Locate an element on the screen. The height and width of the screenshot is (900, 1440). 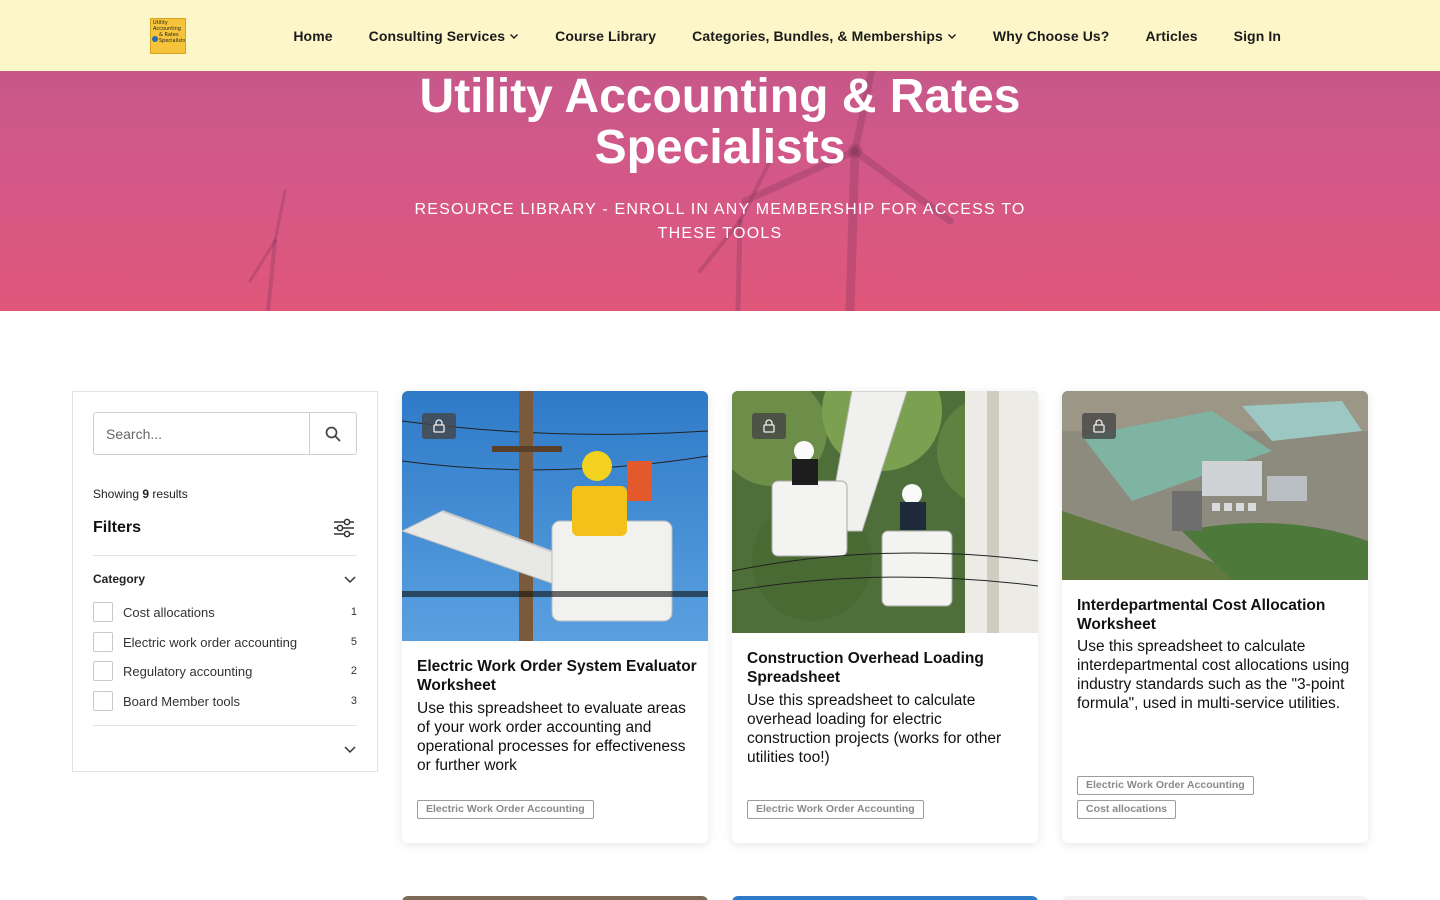
nav-articles-label: Articles is located at coordinates (1171, 35).